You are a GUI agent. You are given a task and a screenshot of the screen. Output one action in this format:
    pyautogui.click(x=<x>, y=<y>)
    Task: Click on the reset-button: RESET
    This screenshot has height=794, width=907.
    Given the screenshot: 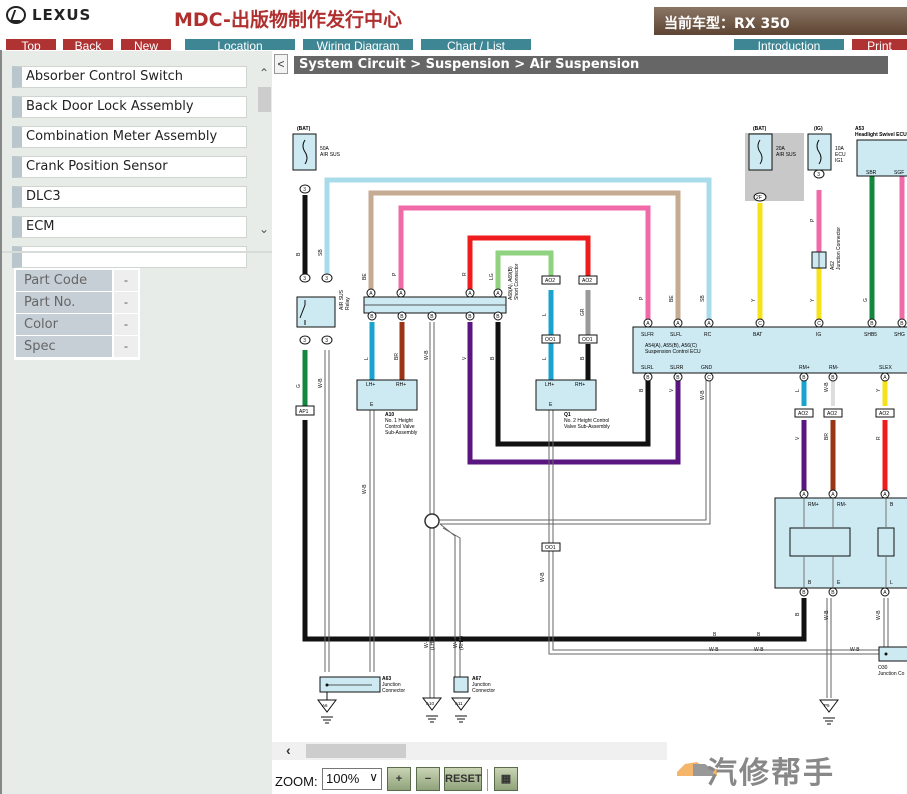 What is the action you would take?
    pyautogui.click(x=463, y=779)
    